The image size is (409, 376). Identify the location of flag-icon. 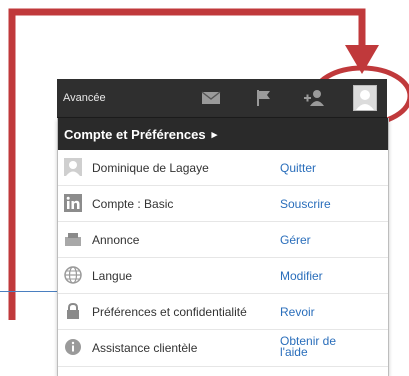
(264, 98).